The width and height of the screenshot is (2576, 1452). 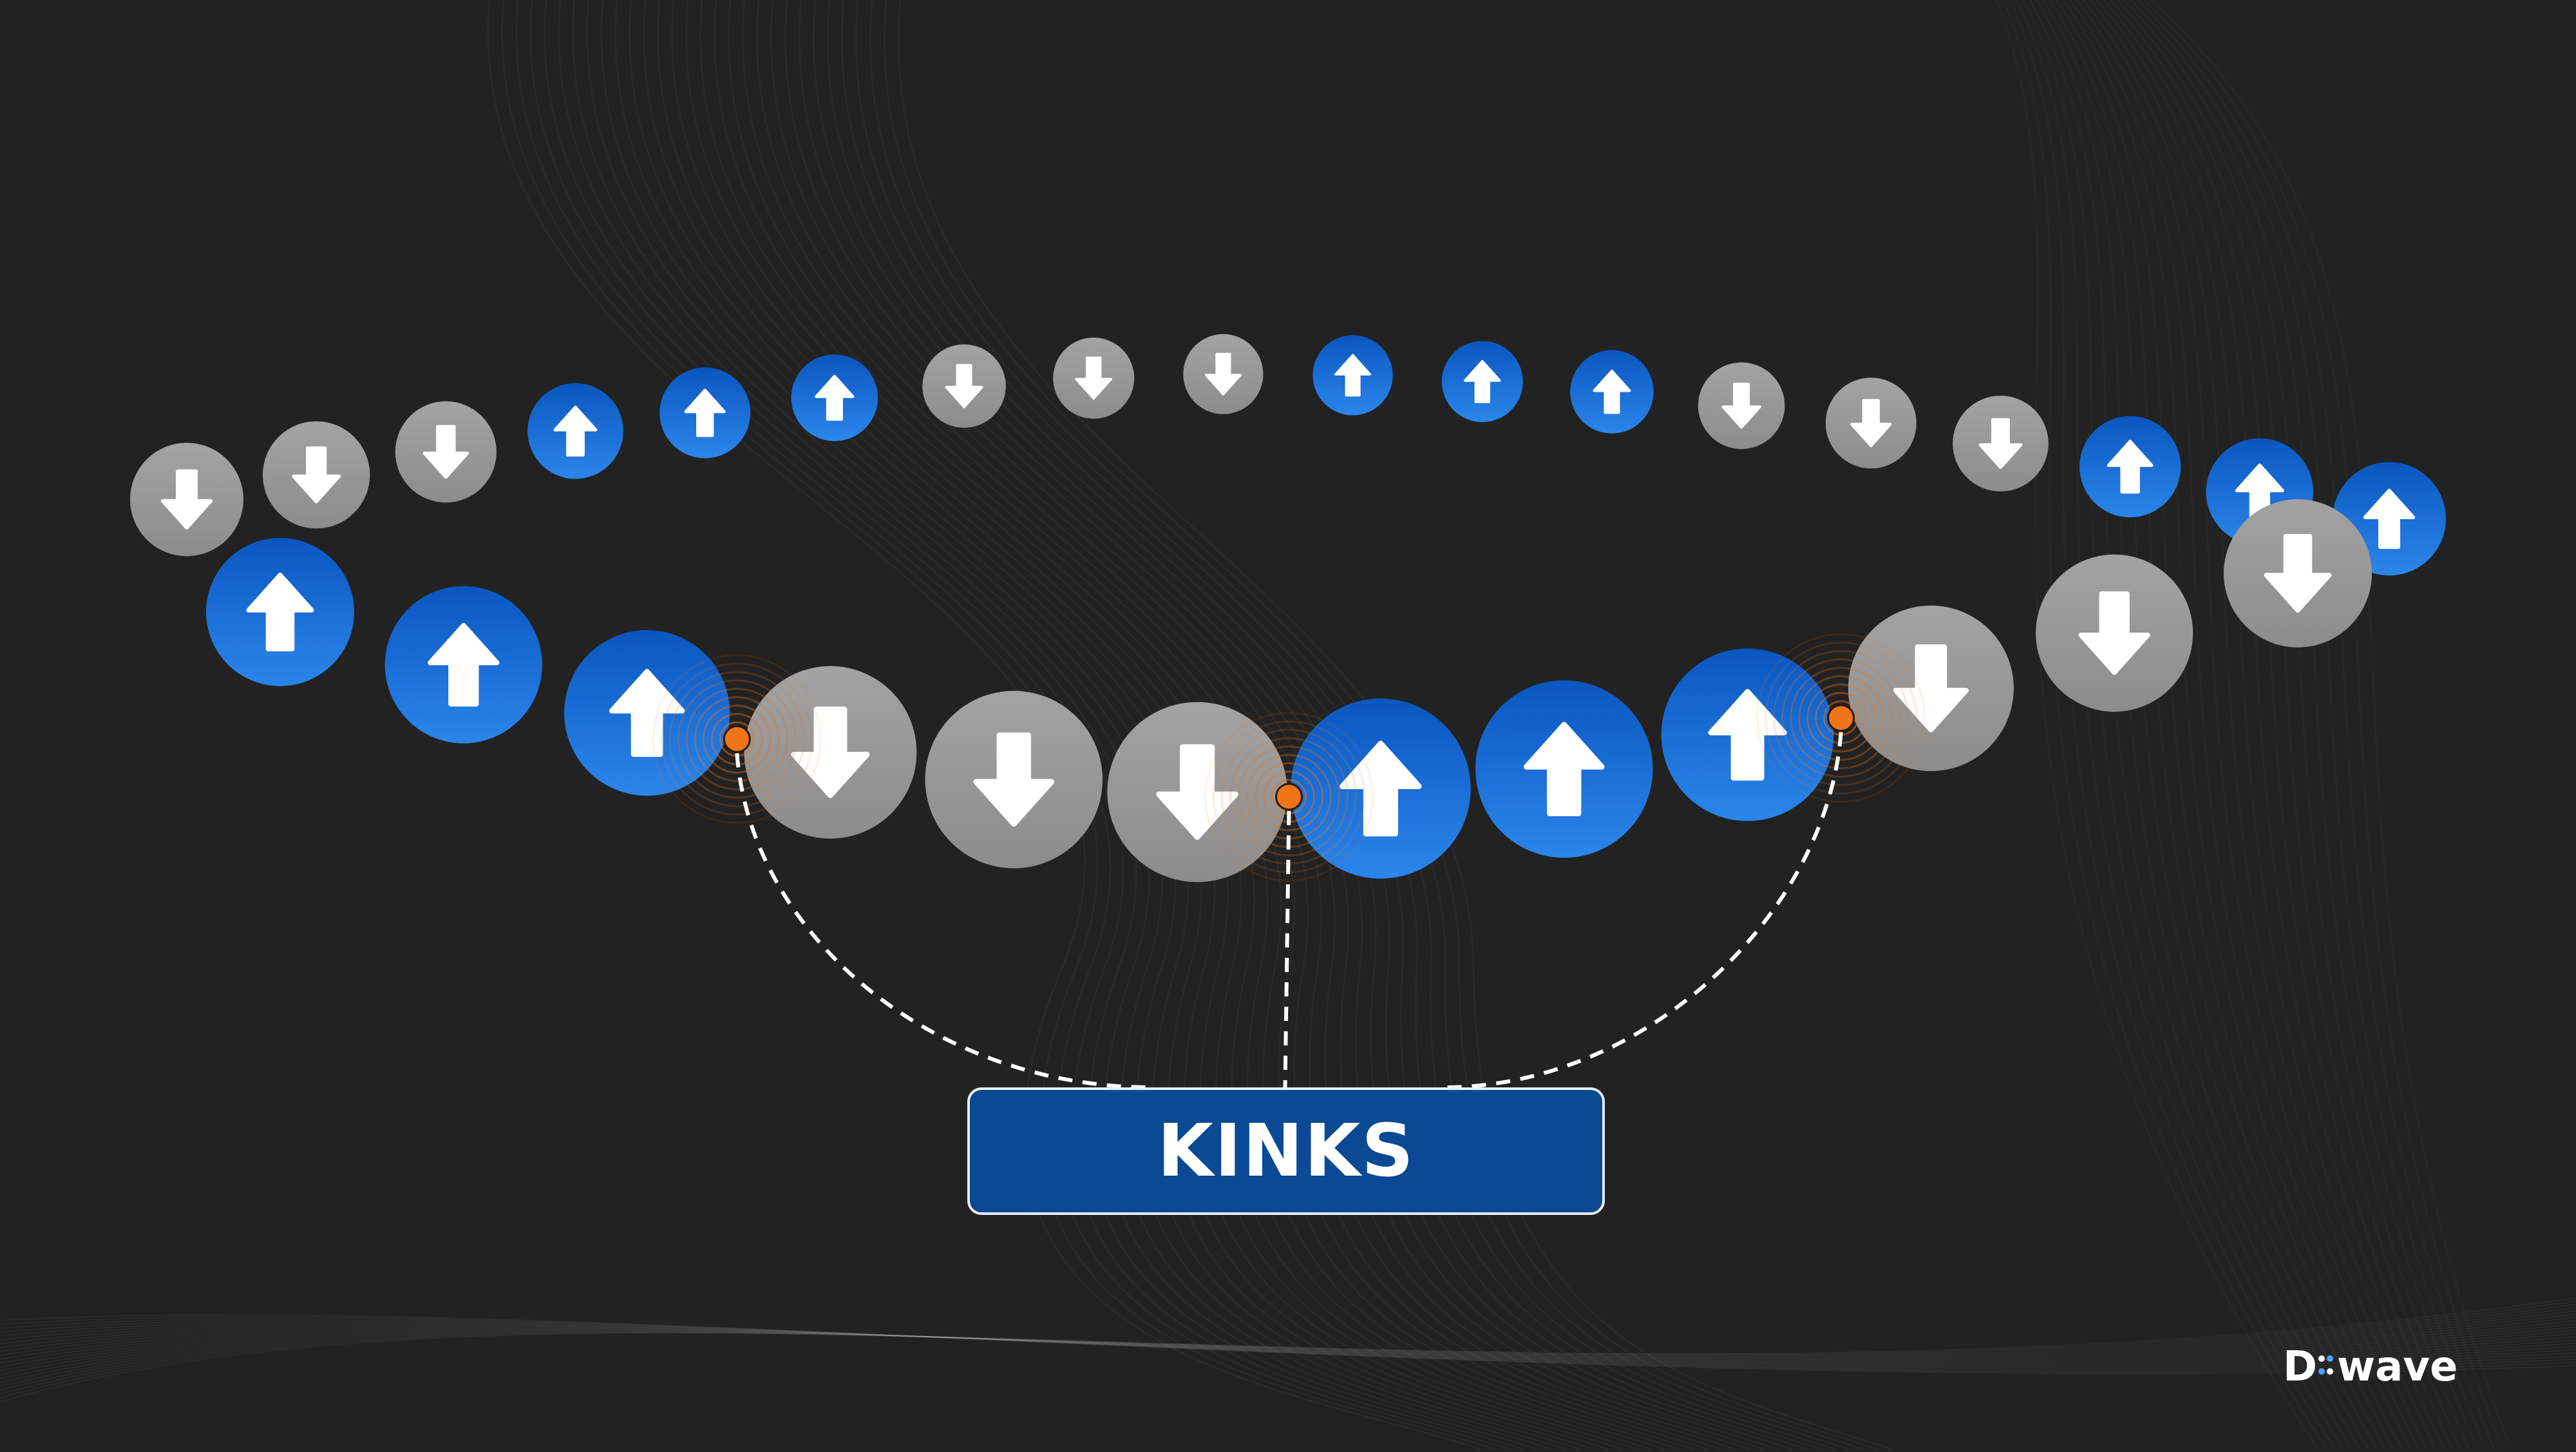 What do you see at coordinates (2300, 1365) in the screenshot?
I see `logo-text-d: D` at bounding box center [2300, 1365].